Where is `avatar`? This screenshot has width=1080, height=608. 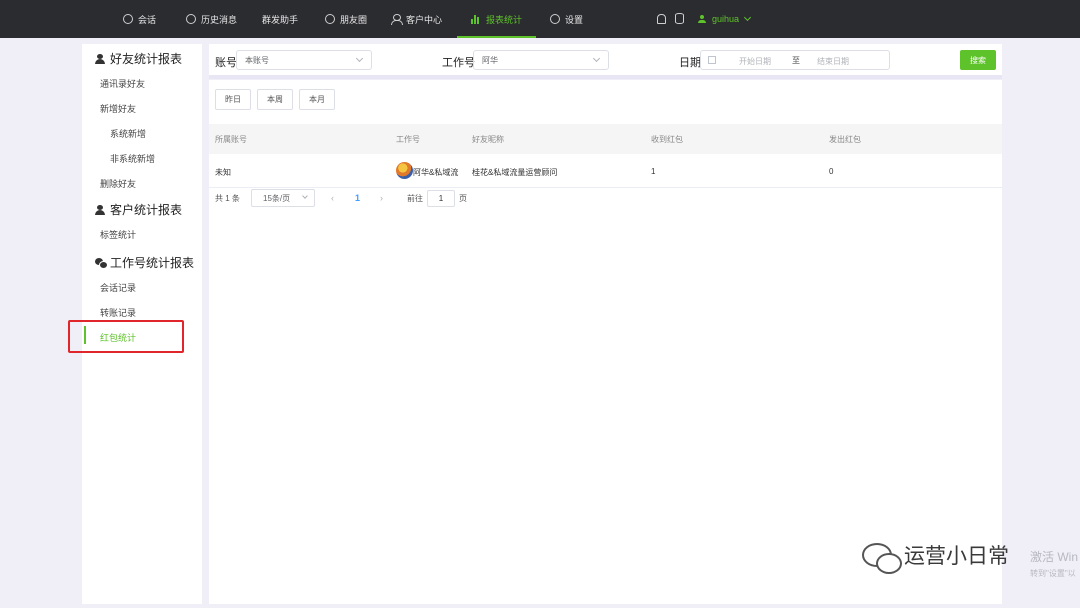
avatar is located at coordinates (404, 170).